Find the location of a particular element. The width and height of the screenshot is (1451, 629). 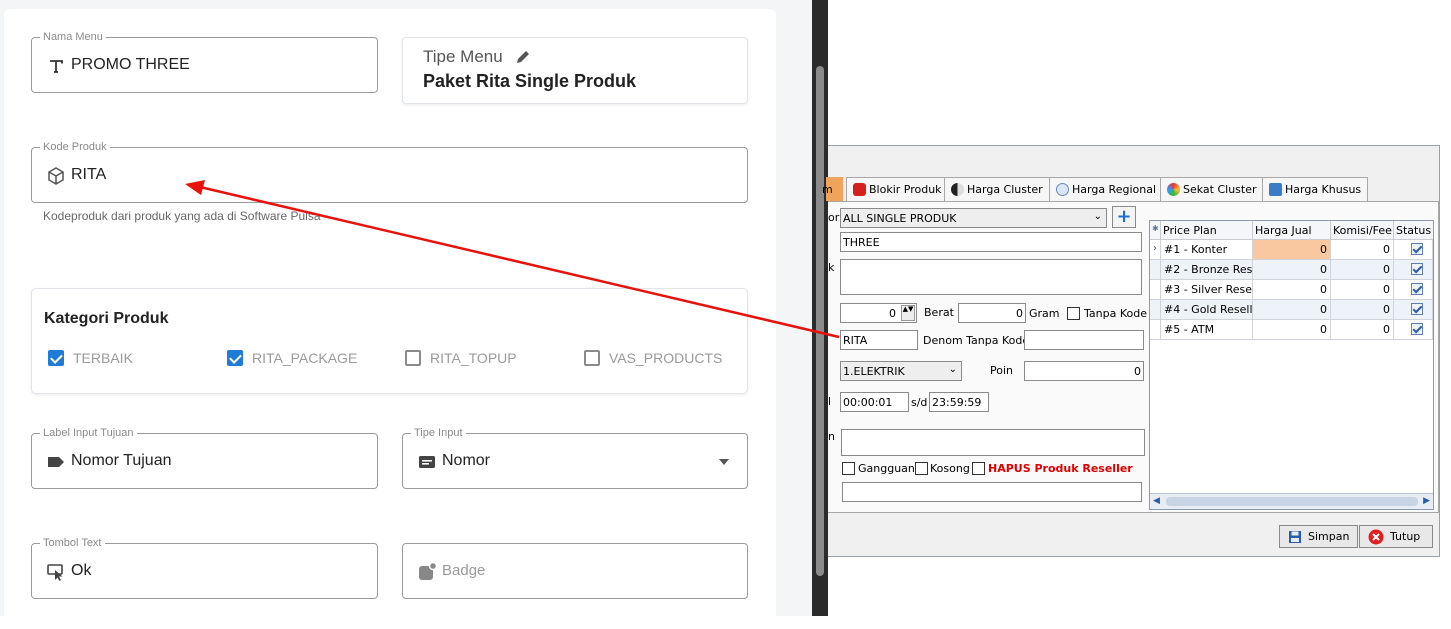

extra-input is located at coordinates (992, 492).